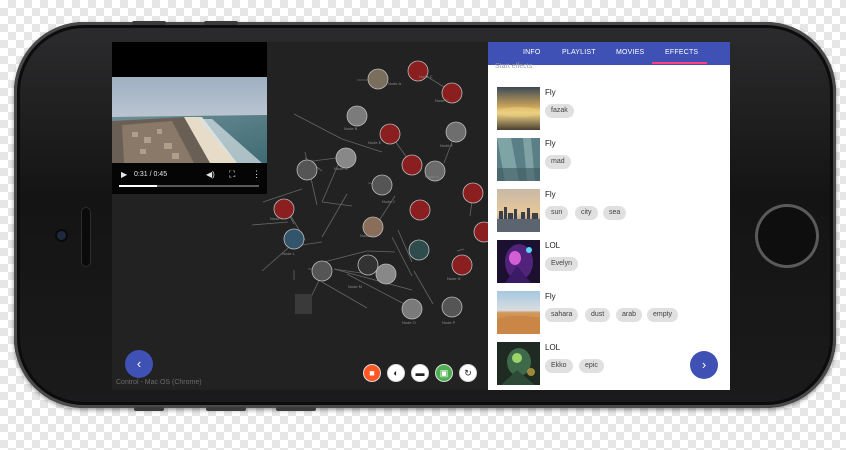 This screenshot has width=846, height=450. What do you see at coordinates (138, 186) in the screenshot?
I see `video-progress-fill` at bounding box center [138, 186].